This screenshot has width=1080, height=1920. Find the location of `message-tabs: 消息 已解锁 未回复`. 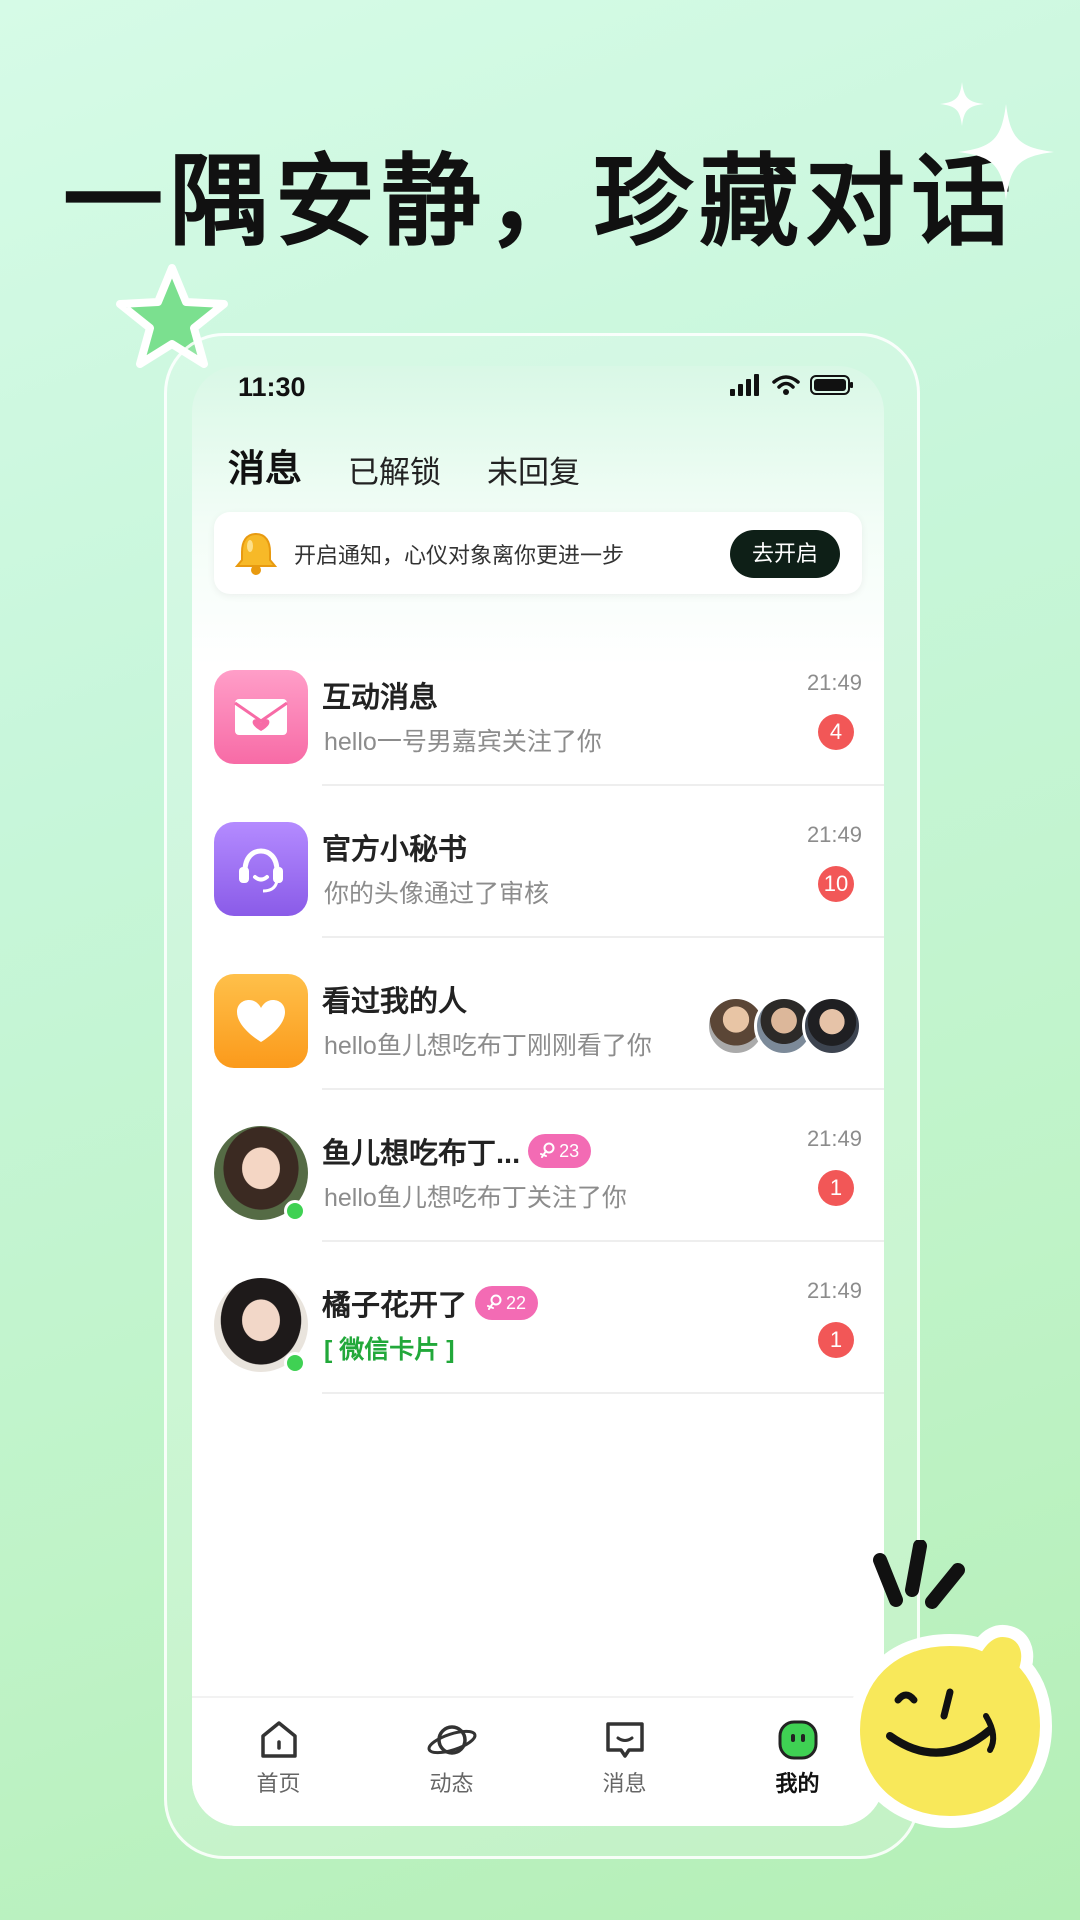

message-tabs: 消息 已解锁 未回复 is located at coordinates (404, 465).